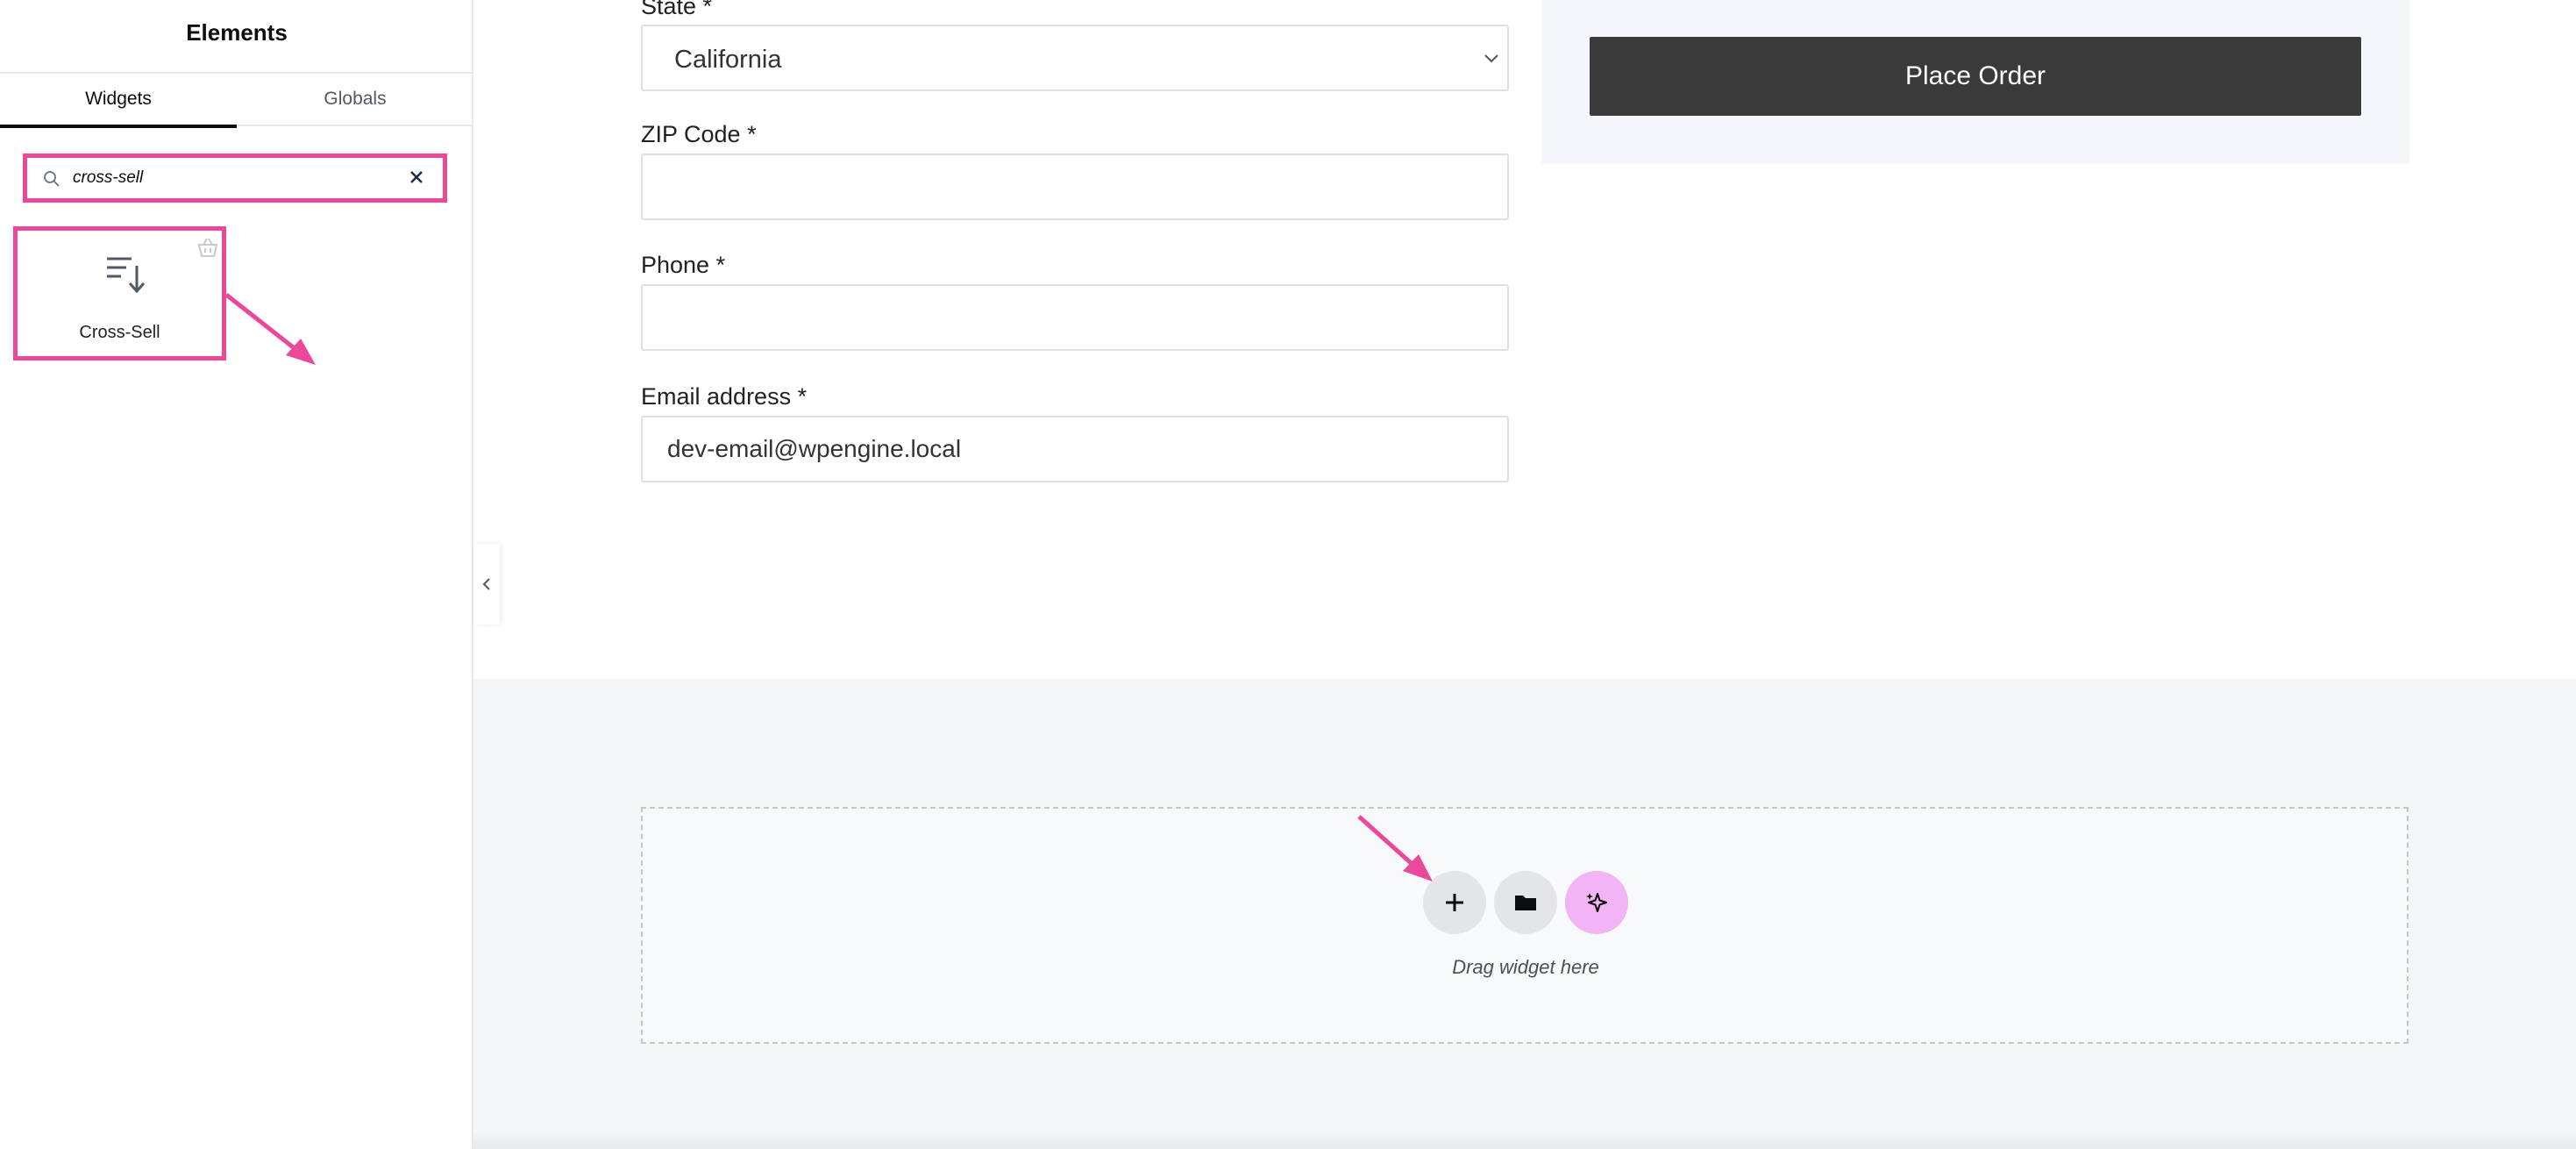 Image resolution: width=2576 pixels, height=1149 pixels. What do you see at coordinates (1075, 187) in the screenshot?
I see `zip-code-field` at bounding box center [1075, 187].